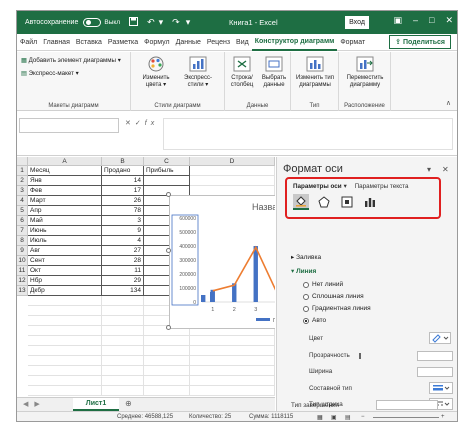  Describe the element at coordinates (440, 338) in the screenshot. I see `color-picker` at that location.